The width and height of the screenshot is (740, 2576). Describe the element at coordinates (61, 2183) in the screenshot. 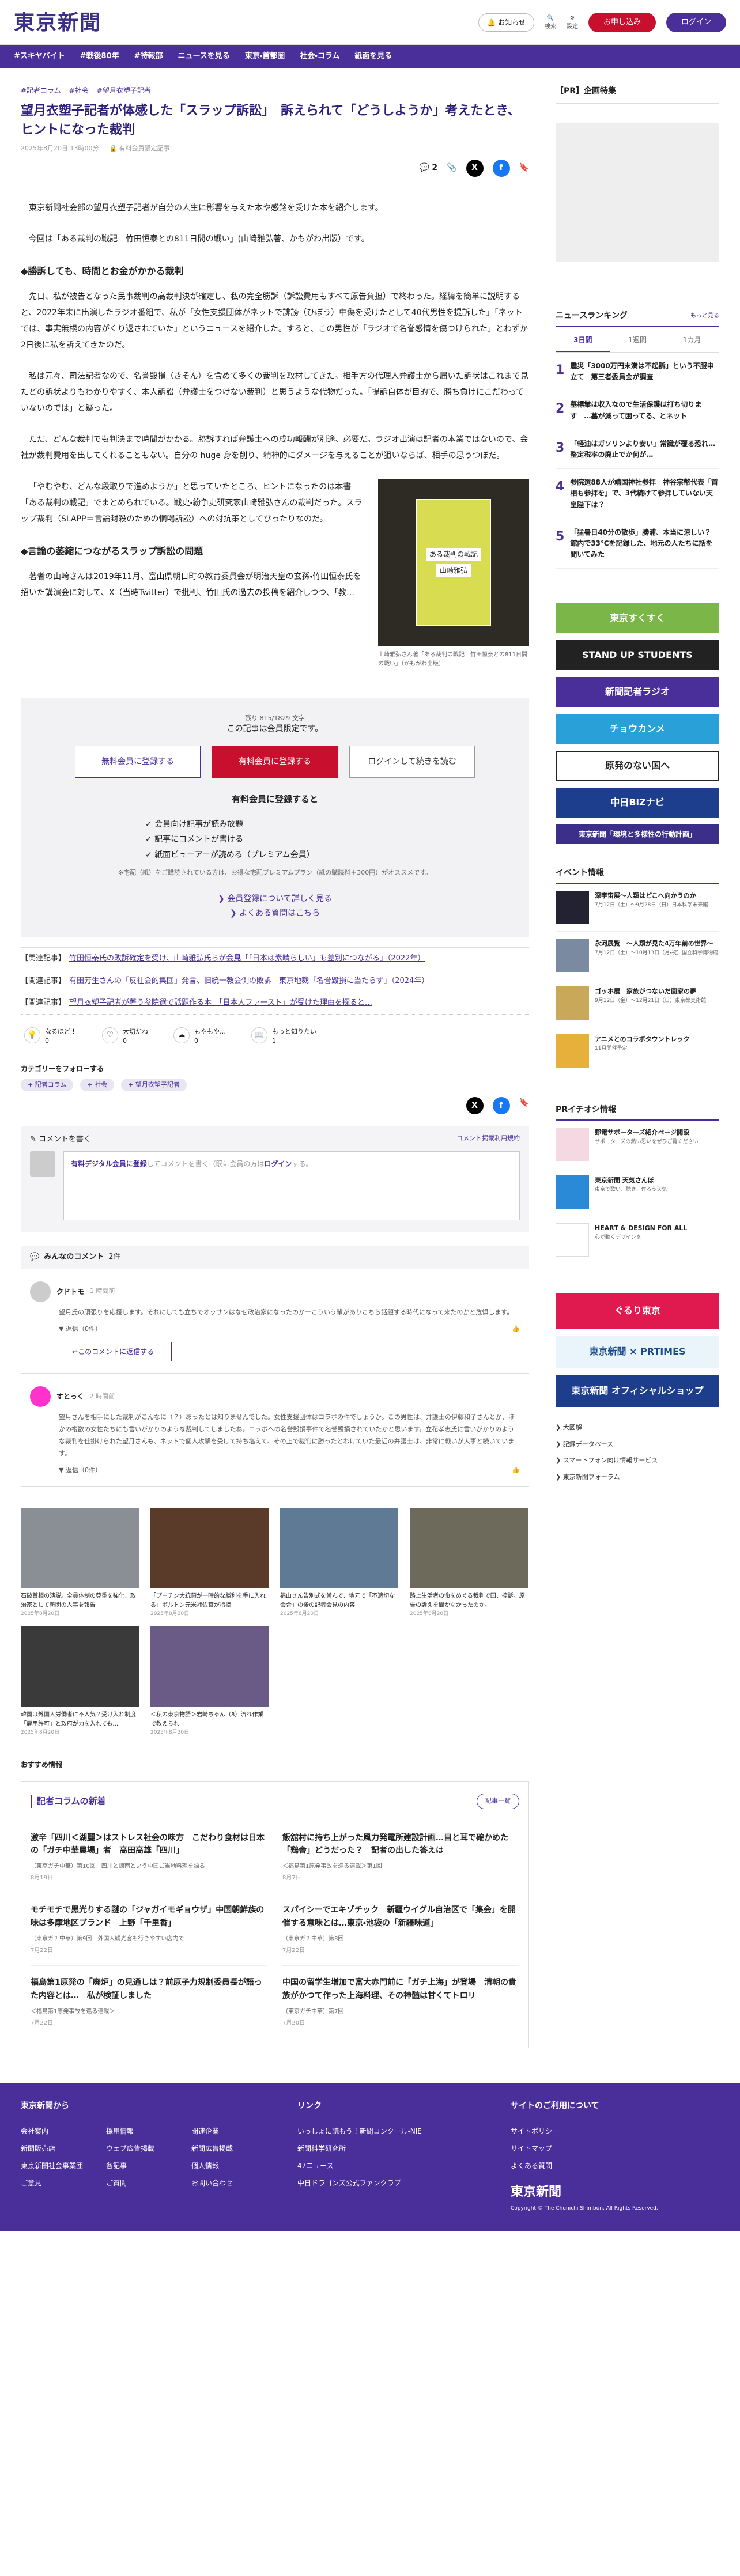

I see `footer-link: ご意見` at that location.